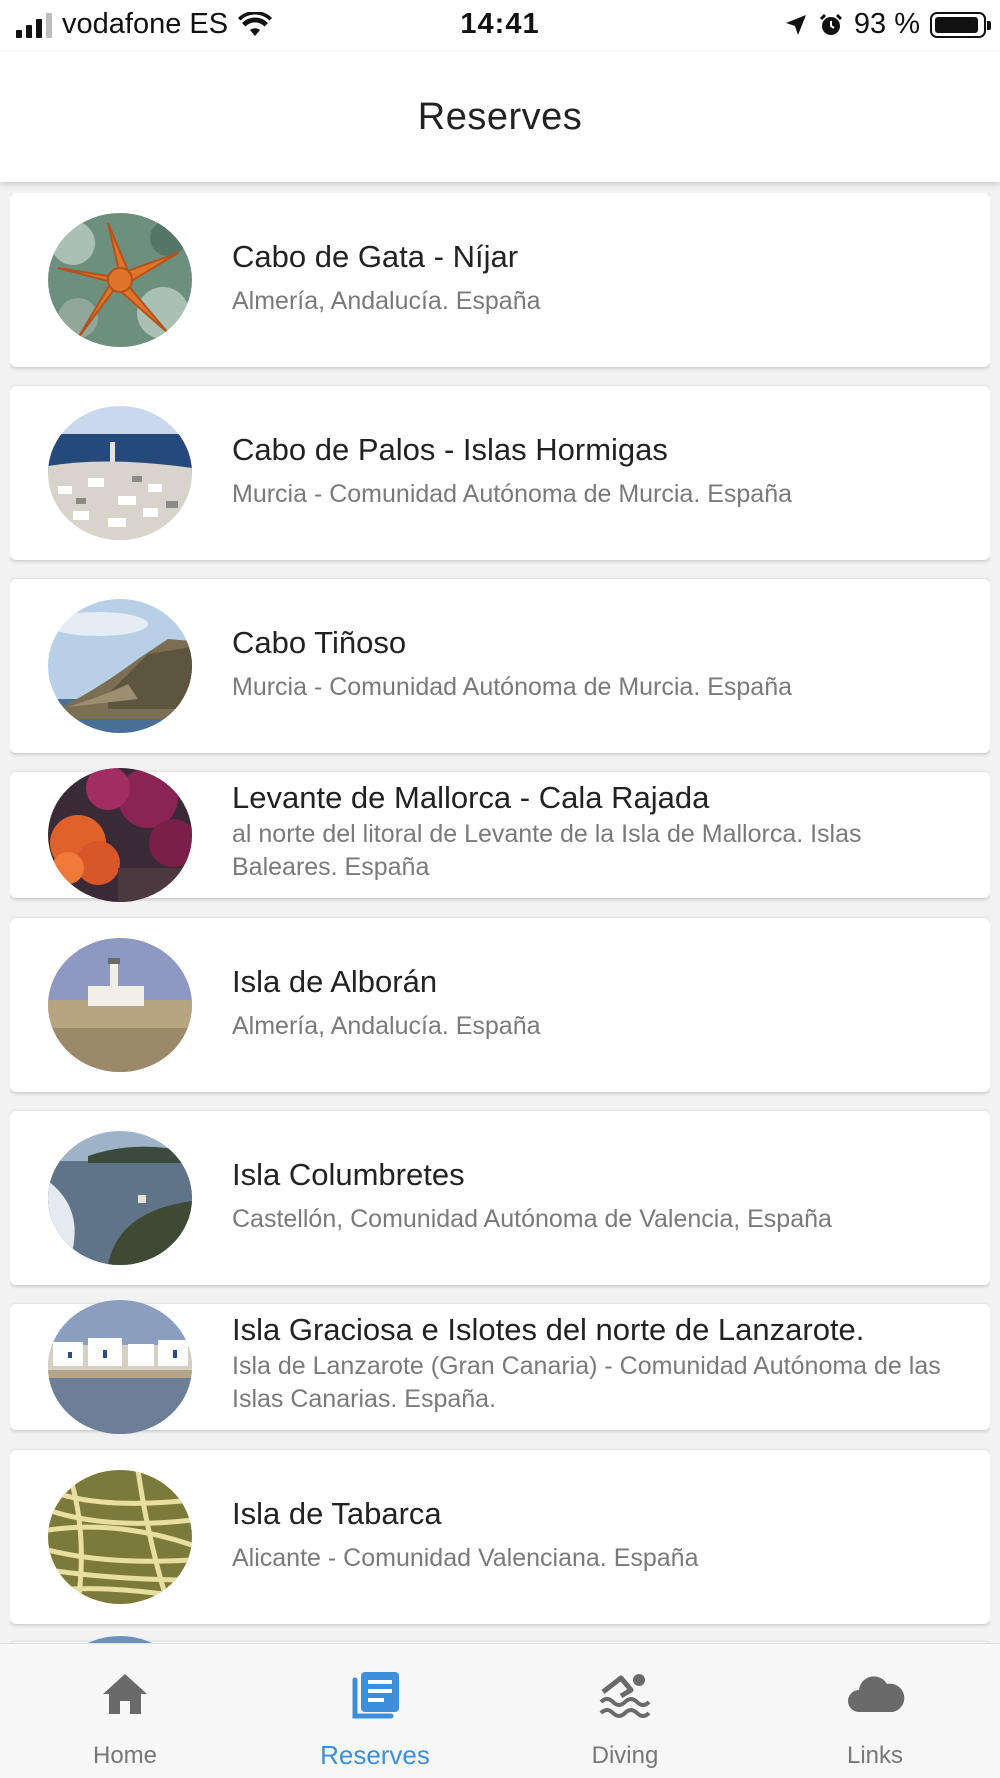 Image resolution: width=1000 pixels, height=1778 pixels. Describe the element at coordinates (960, 24) in the screenshot. I see `battery-icon` at that location.